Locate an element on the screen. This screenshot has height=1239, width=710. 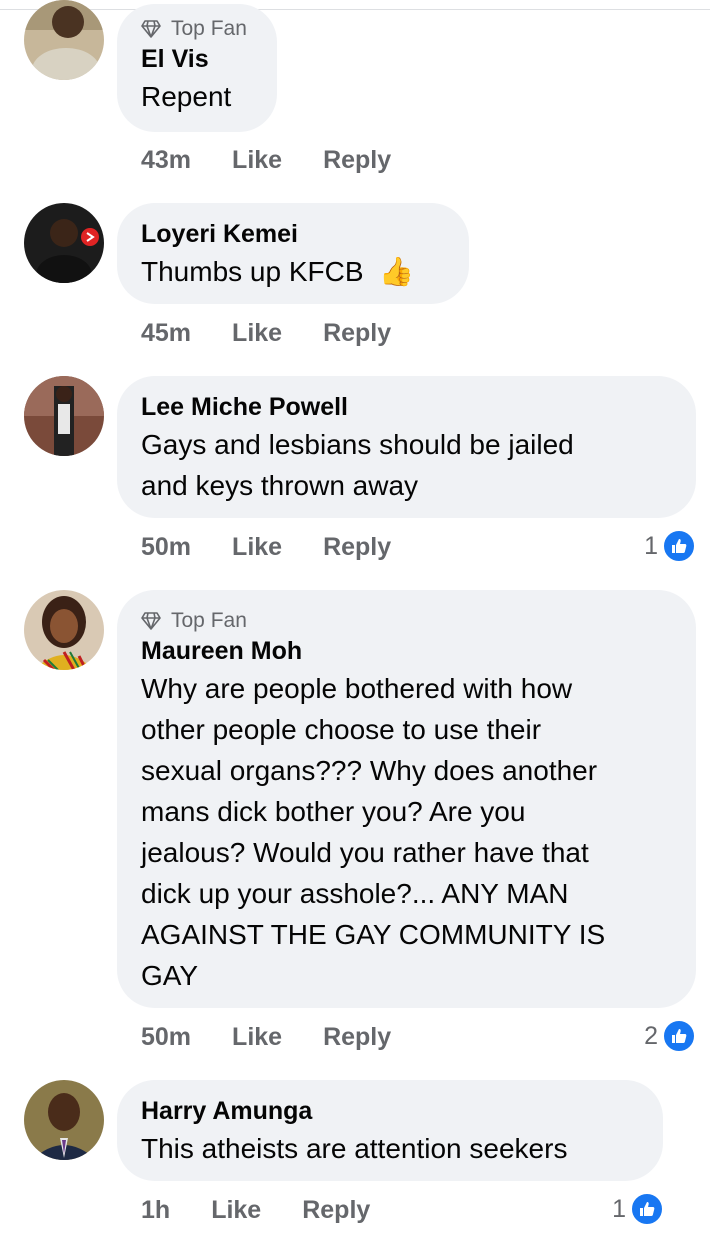
timestamp: 1h is located at coordinates (155, 1210).